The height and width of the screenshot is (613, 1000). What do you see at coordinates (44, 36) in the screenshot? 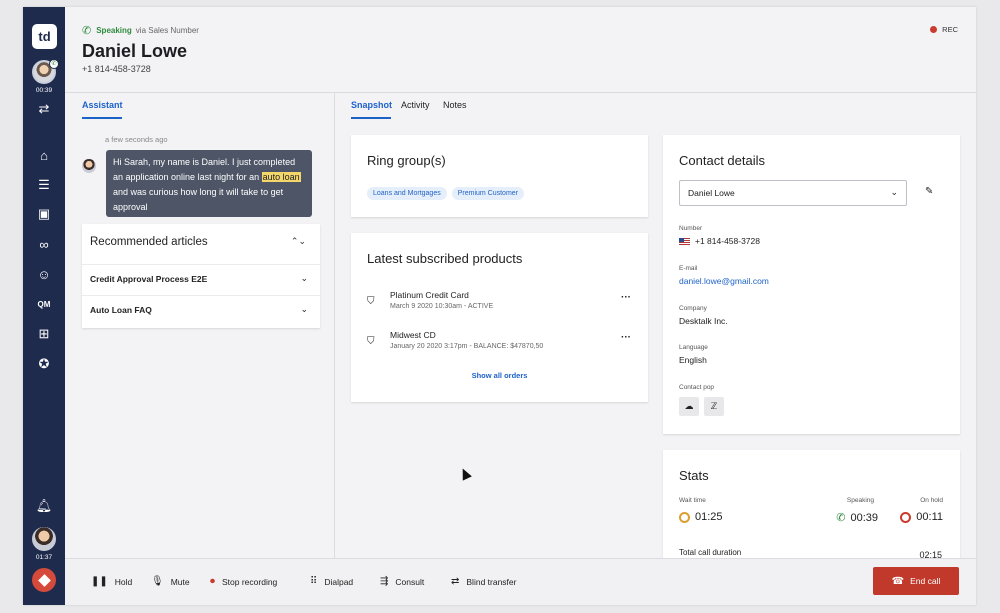
I see `app-logo: td` at bounding box center [44, 36].